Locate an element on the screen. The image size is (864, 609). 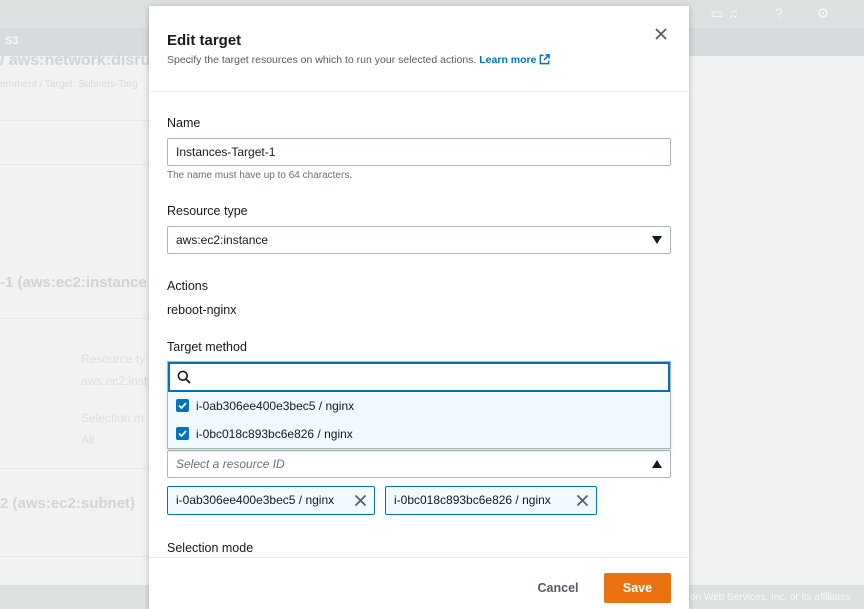
search-icon is located at coordinates (184, 377).